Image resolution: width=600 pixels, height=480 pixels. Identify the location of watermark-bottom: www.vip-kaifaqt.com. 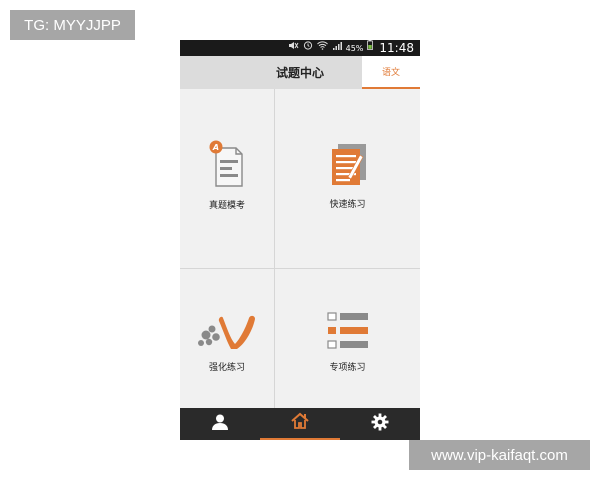
(499, 455).